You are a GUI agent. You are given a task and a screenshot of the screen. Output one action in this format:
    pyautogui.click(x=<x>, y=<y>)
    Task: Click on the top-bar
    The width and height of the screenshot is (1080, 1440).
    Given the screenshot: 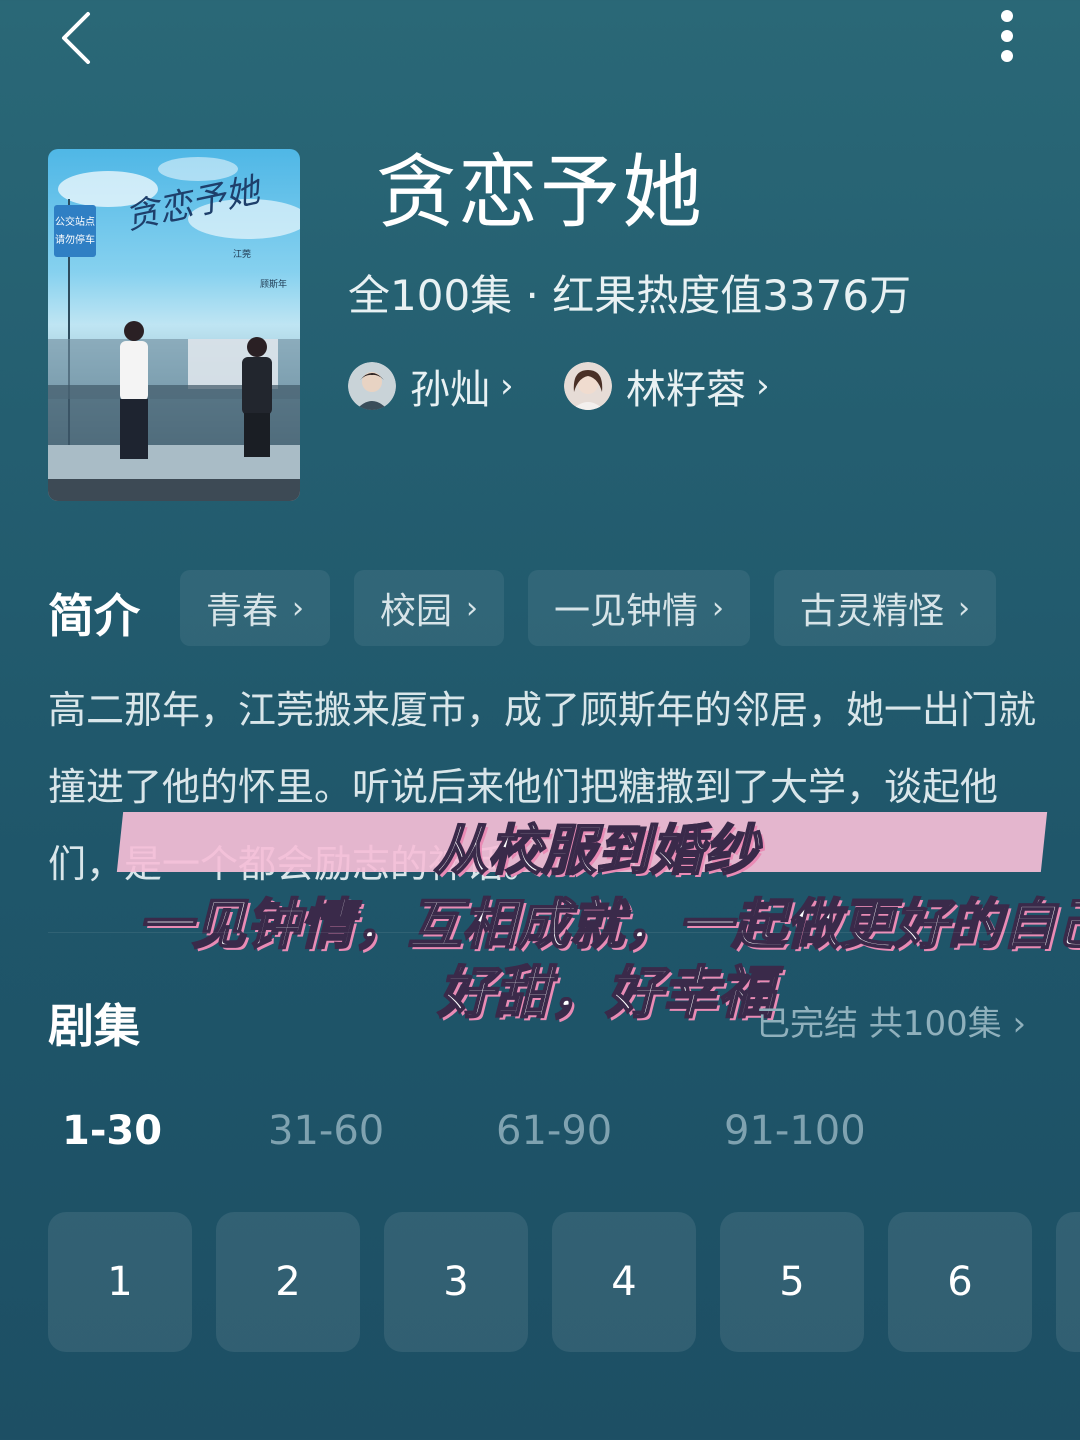 What is the action you would take?
    pyautogui.click(x=540, y=40)
    